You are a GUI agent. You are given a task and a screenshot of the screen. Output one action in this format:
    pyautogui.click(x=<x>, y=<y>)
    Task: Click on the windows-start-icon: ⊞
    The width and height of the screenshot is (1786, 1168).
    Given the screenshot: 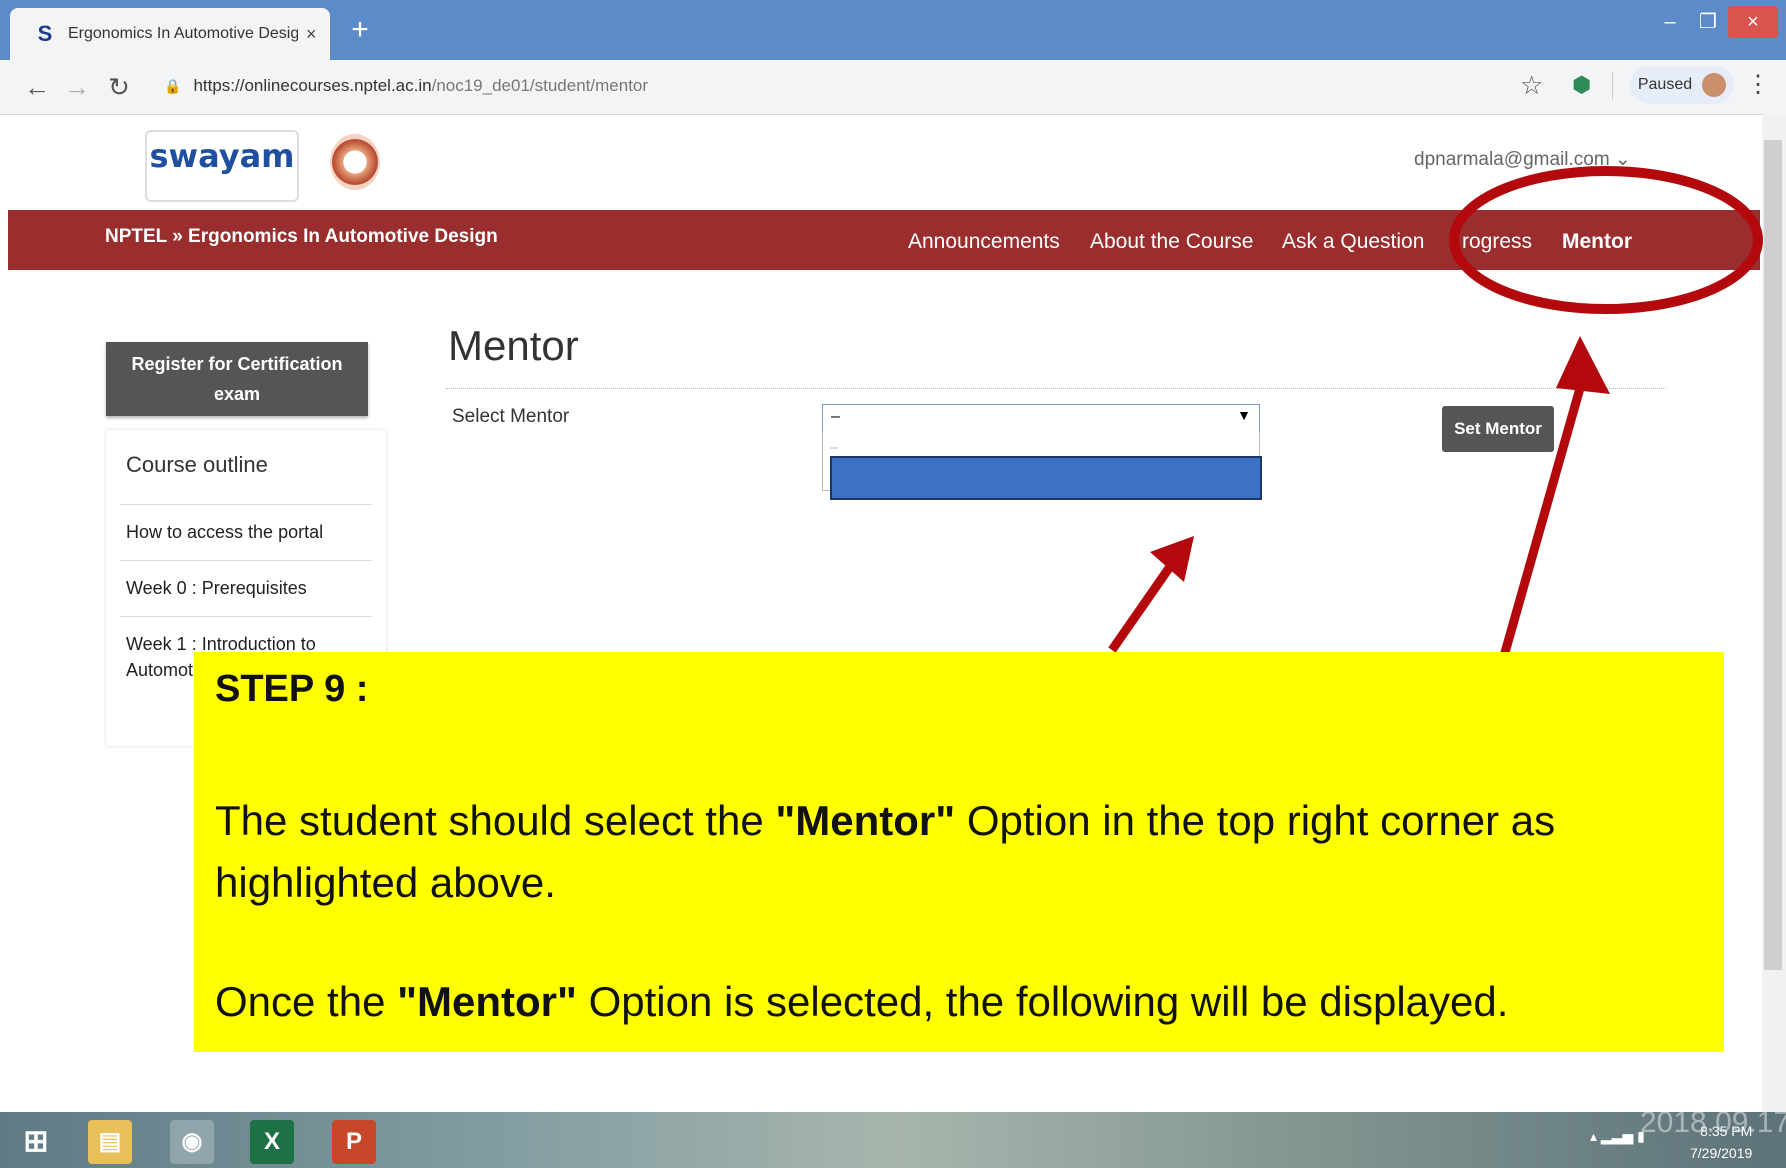 What is the action you would take?
    pyautogui.click(x=36, y=1142)
    